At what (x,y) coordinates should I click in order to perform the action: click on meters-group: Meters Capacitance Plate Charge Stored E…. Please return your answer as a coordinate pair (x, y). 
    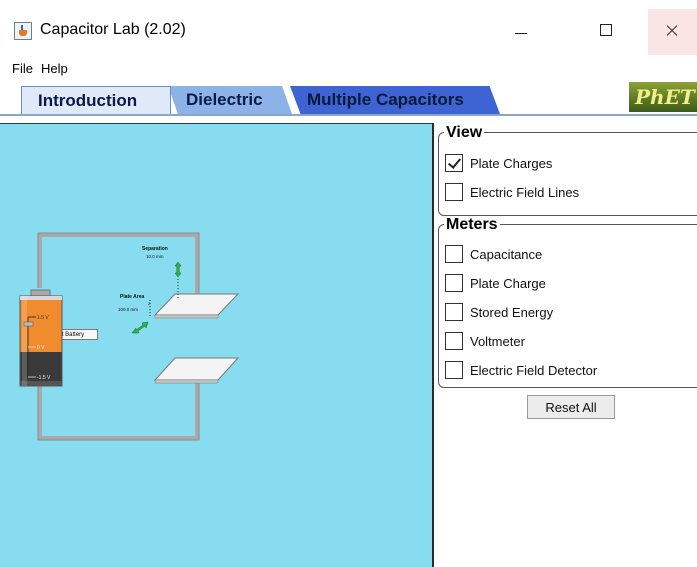
    Looking at the image, I should click on (567, 302).